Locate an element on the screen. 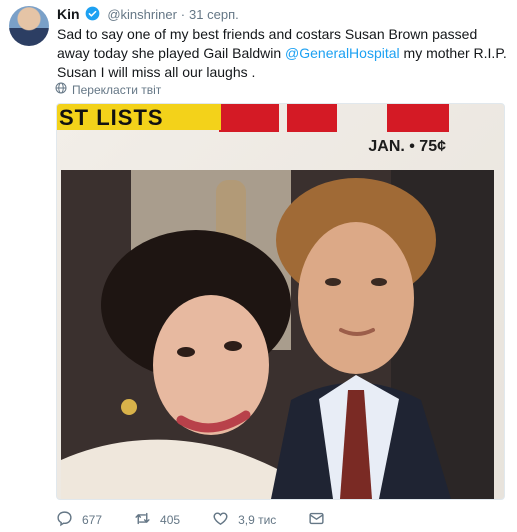 Image resolution: width=517 pixels, height=532 pixels. like-icon is located at coordinates (220, 520).